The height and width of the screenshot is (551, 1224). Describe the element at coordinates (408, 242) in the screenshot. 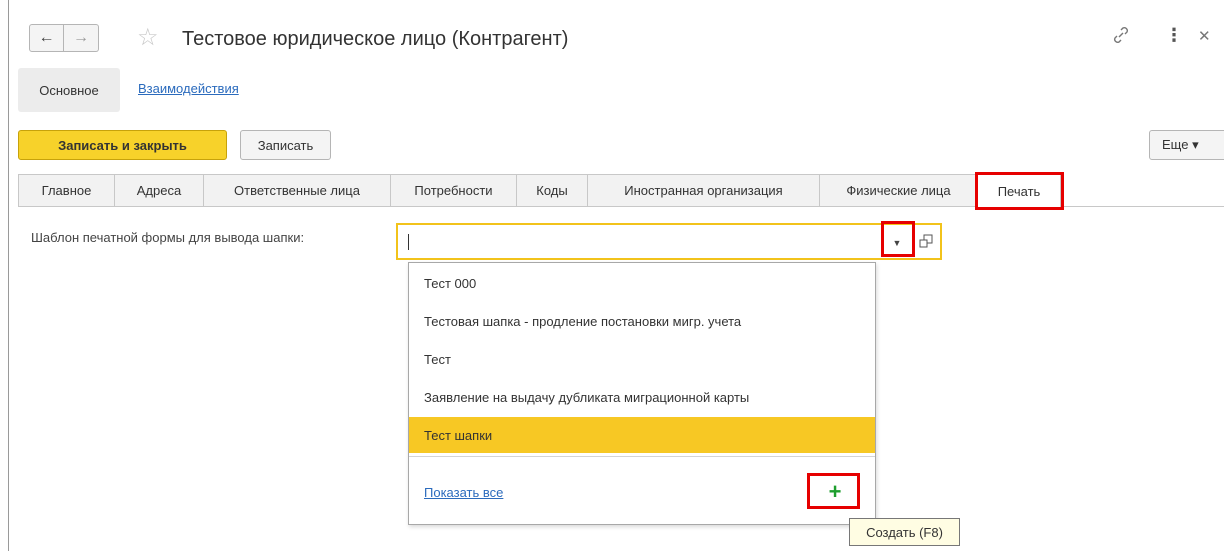

I see `text-caret` at that location.